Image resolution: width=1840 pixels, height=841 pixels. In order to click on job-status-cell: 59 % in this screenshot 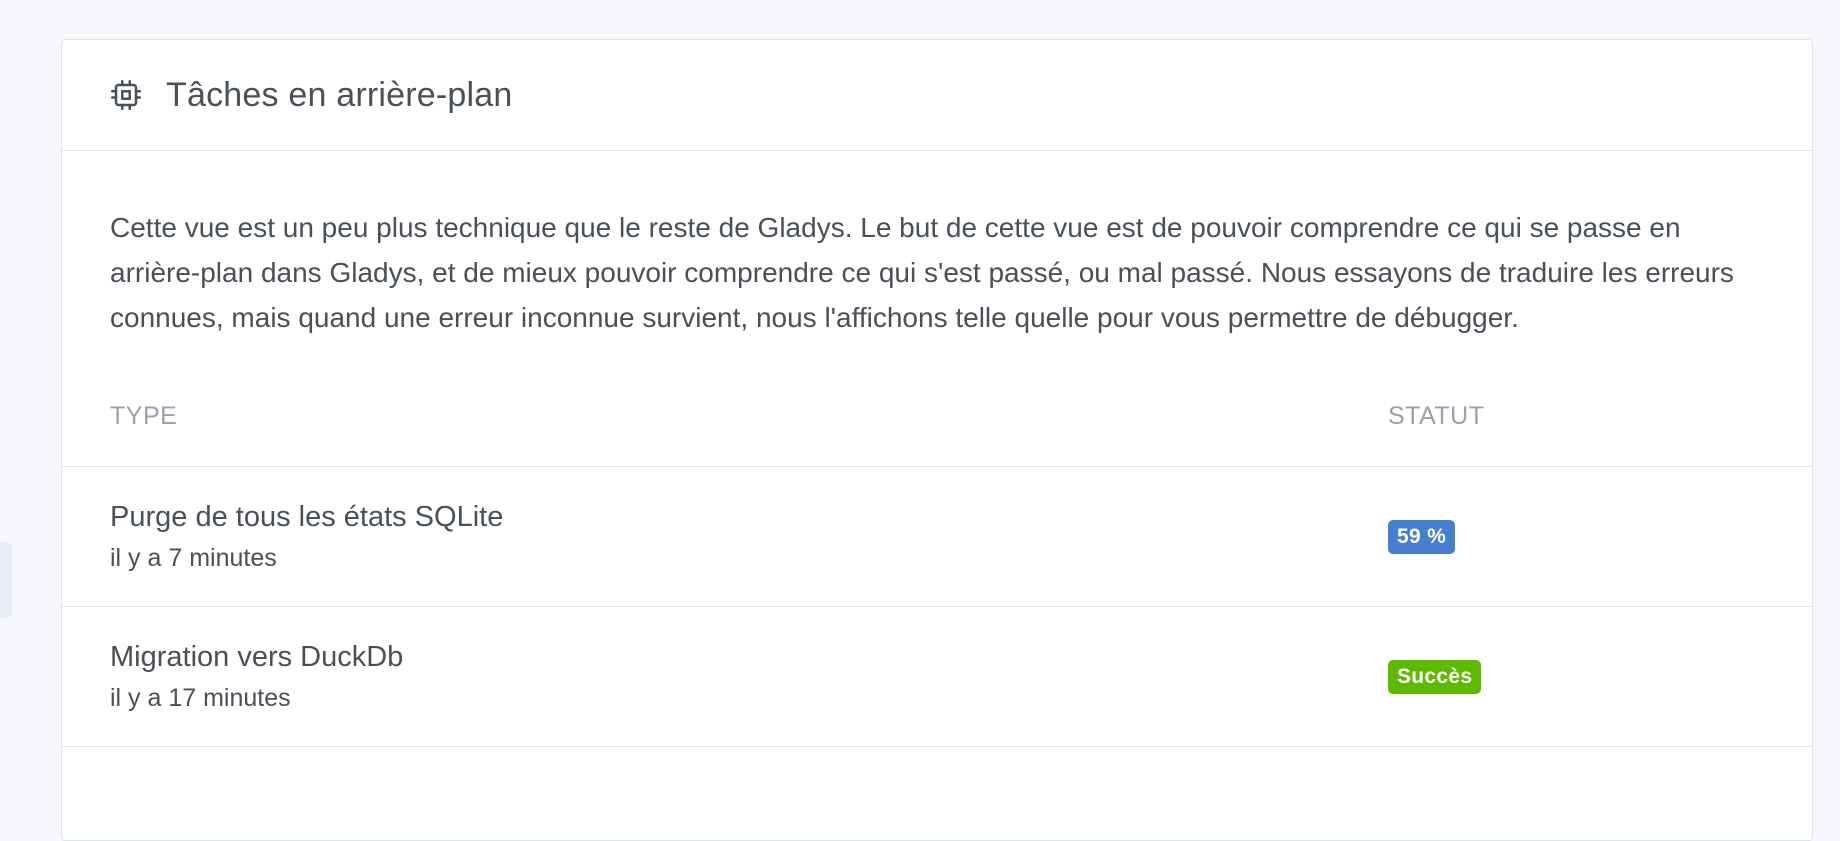, I will do `click(1600, 536)`.